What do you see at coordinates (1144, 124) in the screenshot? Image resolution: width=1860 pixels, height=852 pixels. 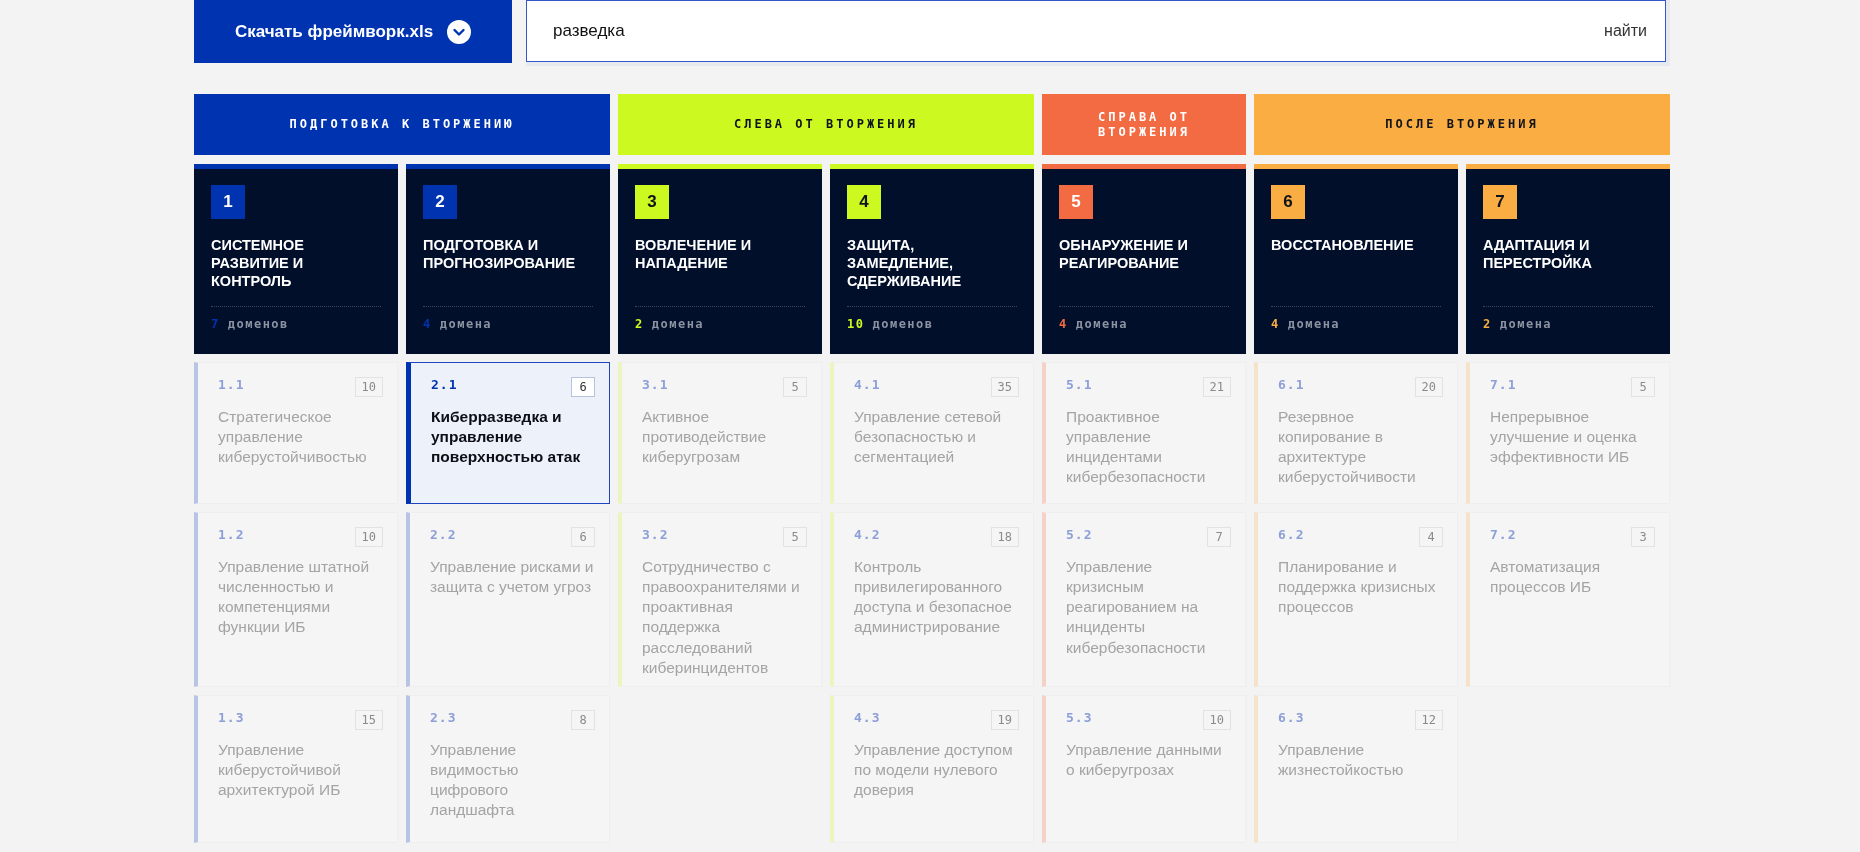 I see `phase-header: СПРАВА ОТ ВТОРЖЕНИЯ` at bounding box center [1144, 124].